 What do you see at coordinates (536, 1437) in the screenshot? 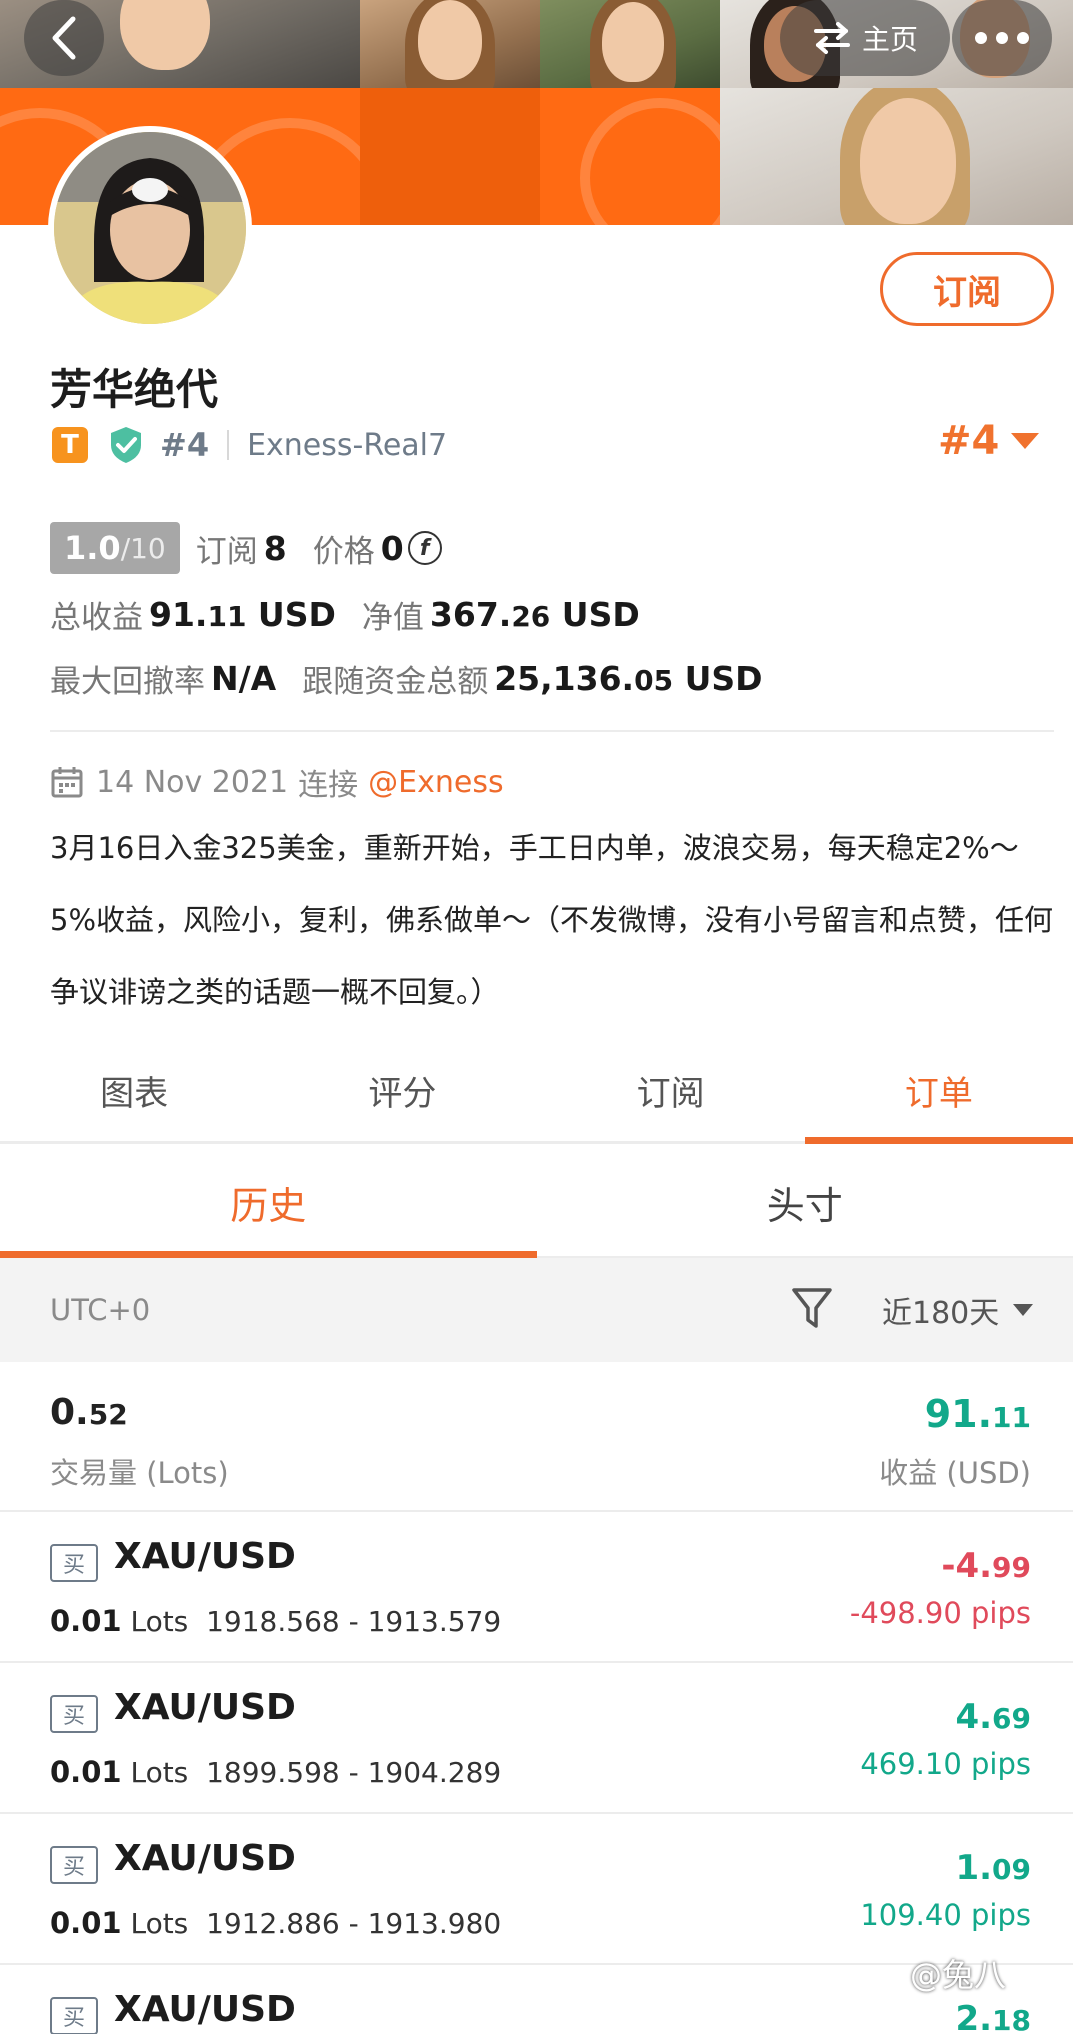
I see `history-summary: 0.52 交易量 (Lots) 91.11 收益 (USD)` at bounding box center [536, 1437].